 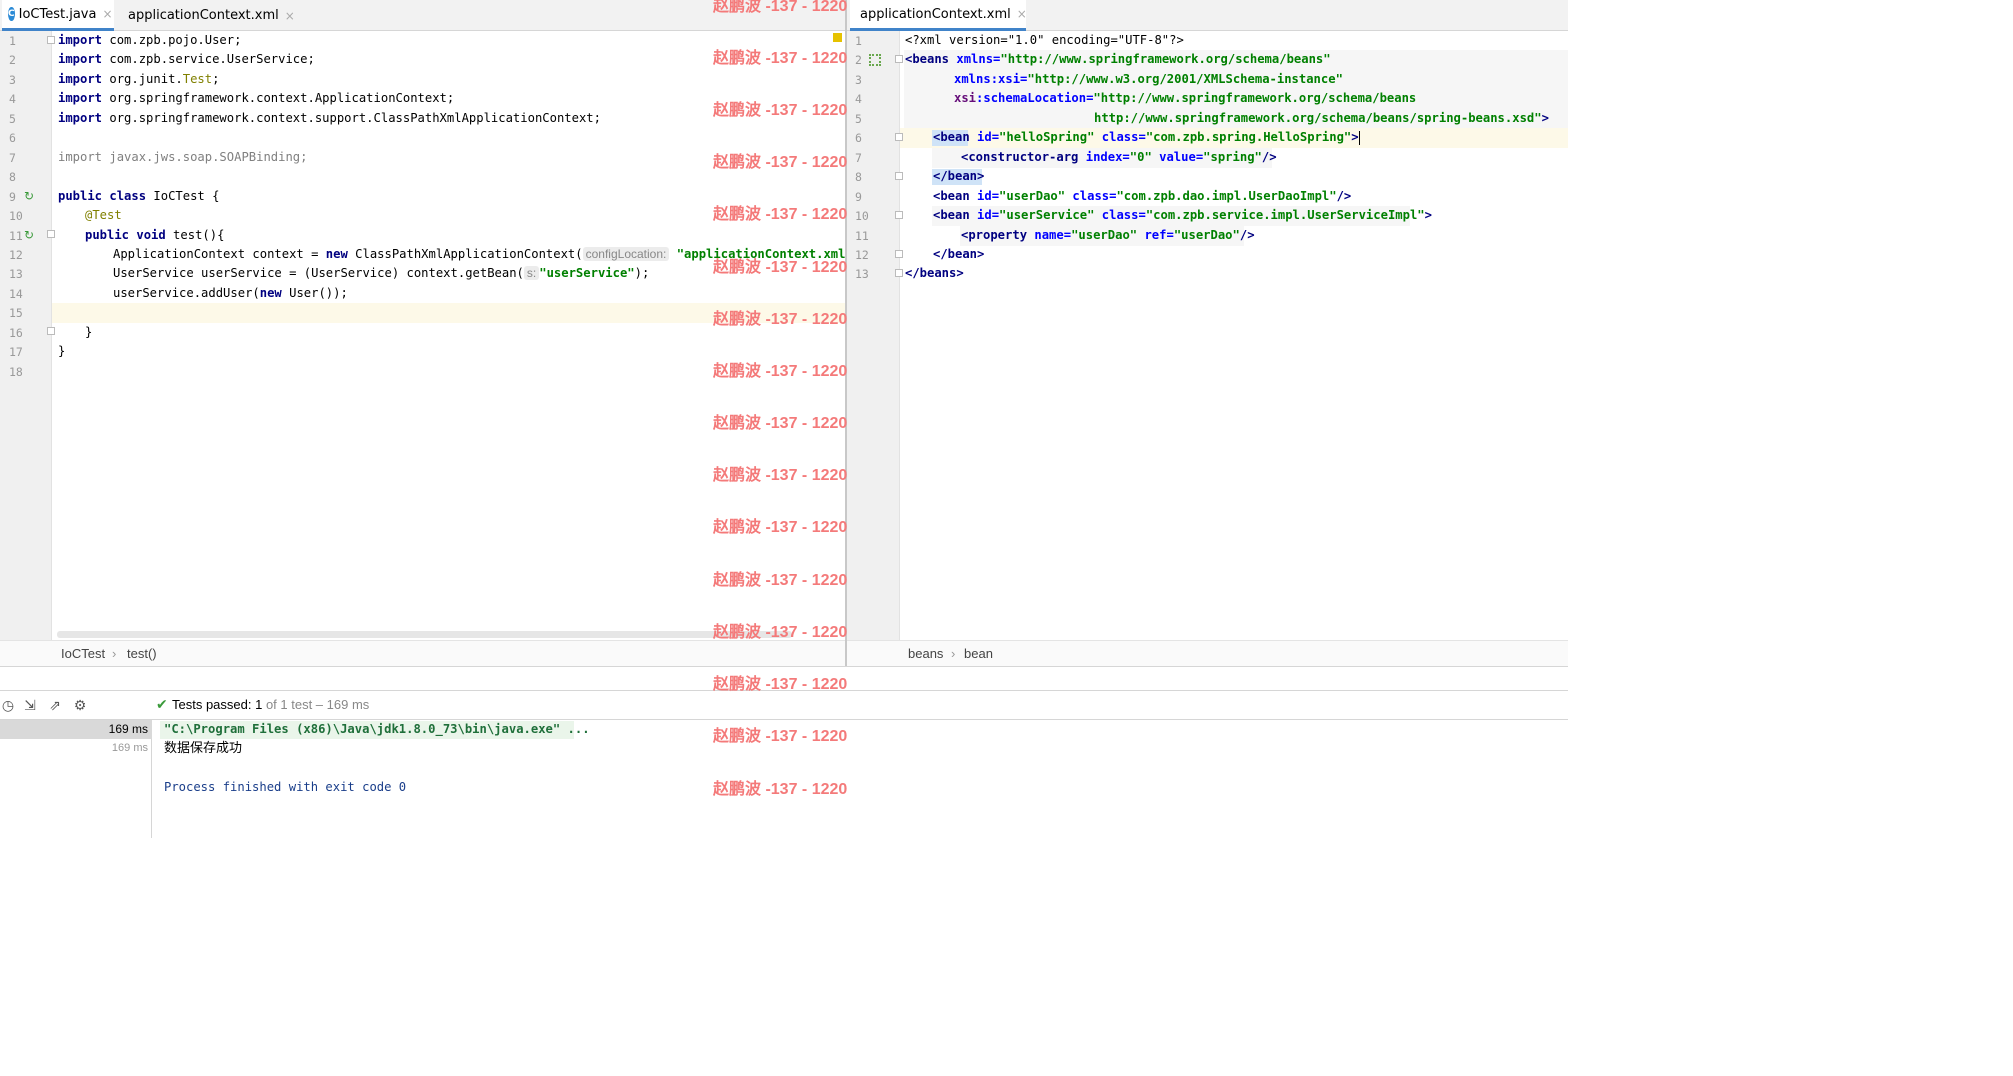 What do you see at coordinates (626, 254) in the screenshot?
I see `parameter-hint: configLocation:` at bounding box center [626, 254].